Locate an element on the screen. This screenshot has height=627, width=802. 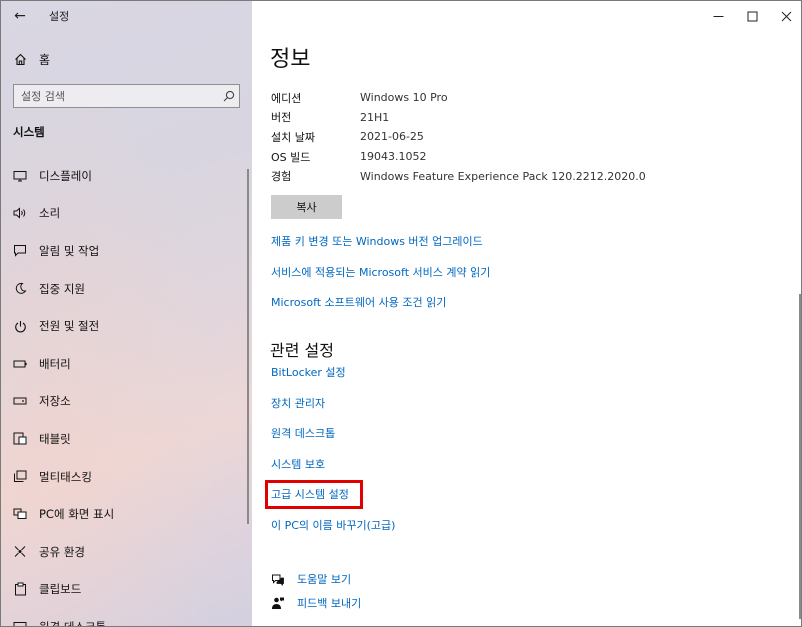
remote-desktop-link: 원격 데스크톱 is located at coordinates (333, 438).